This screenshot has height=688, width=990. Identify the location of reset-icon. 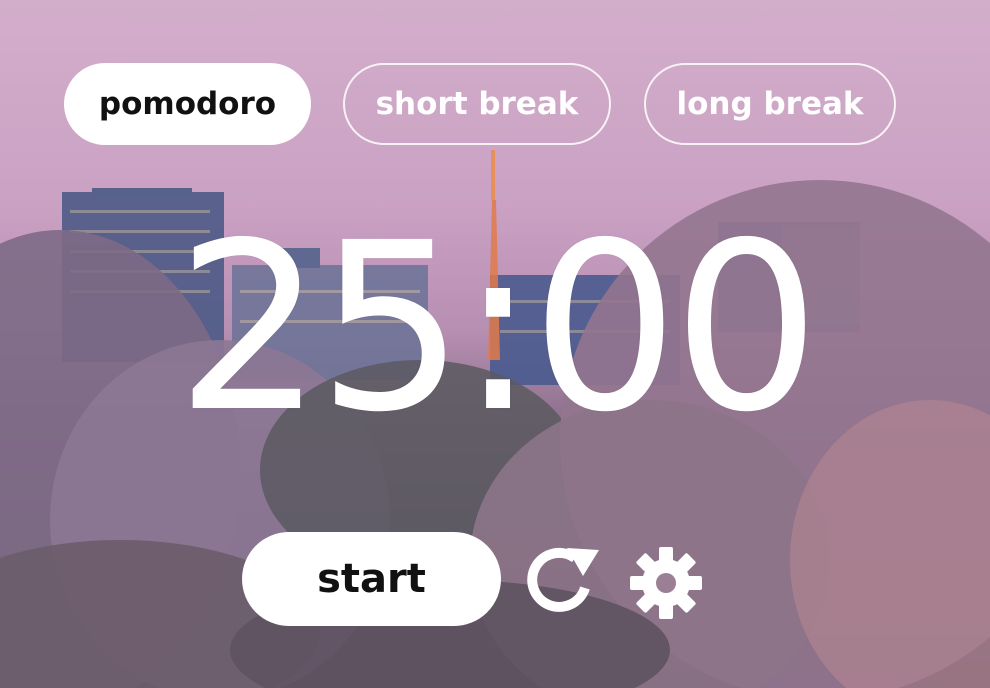
(563, 579).